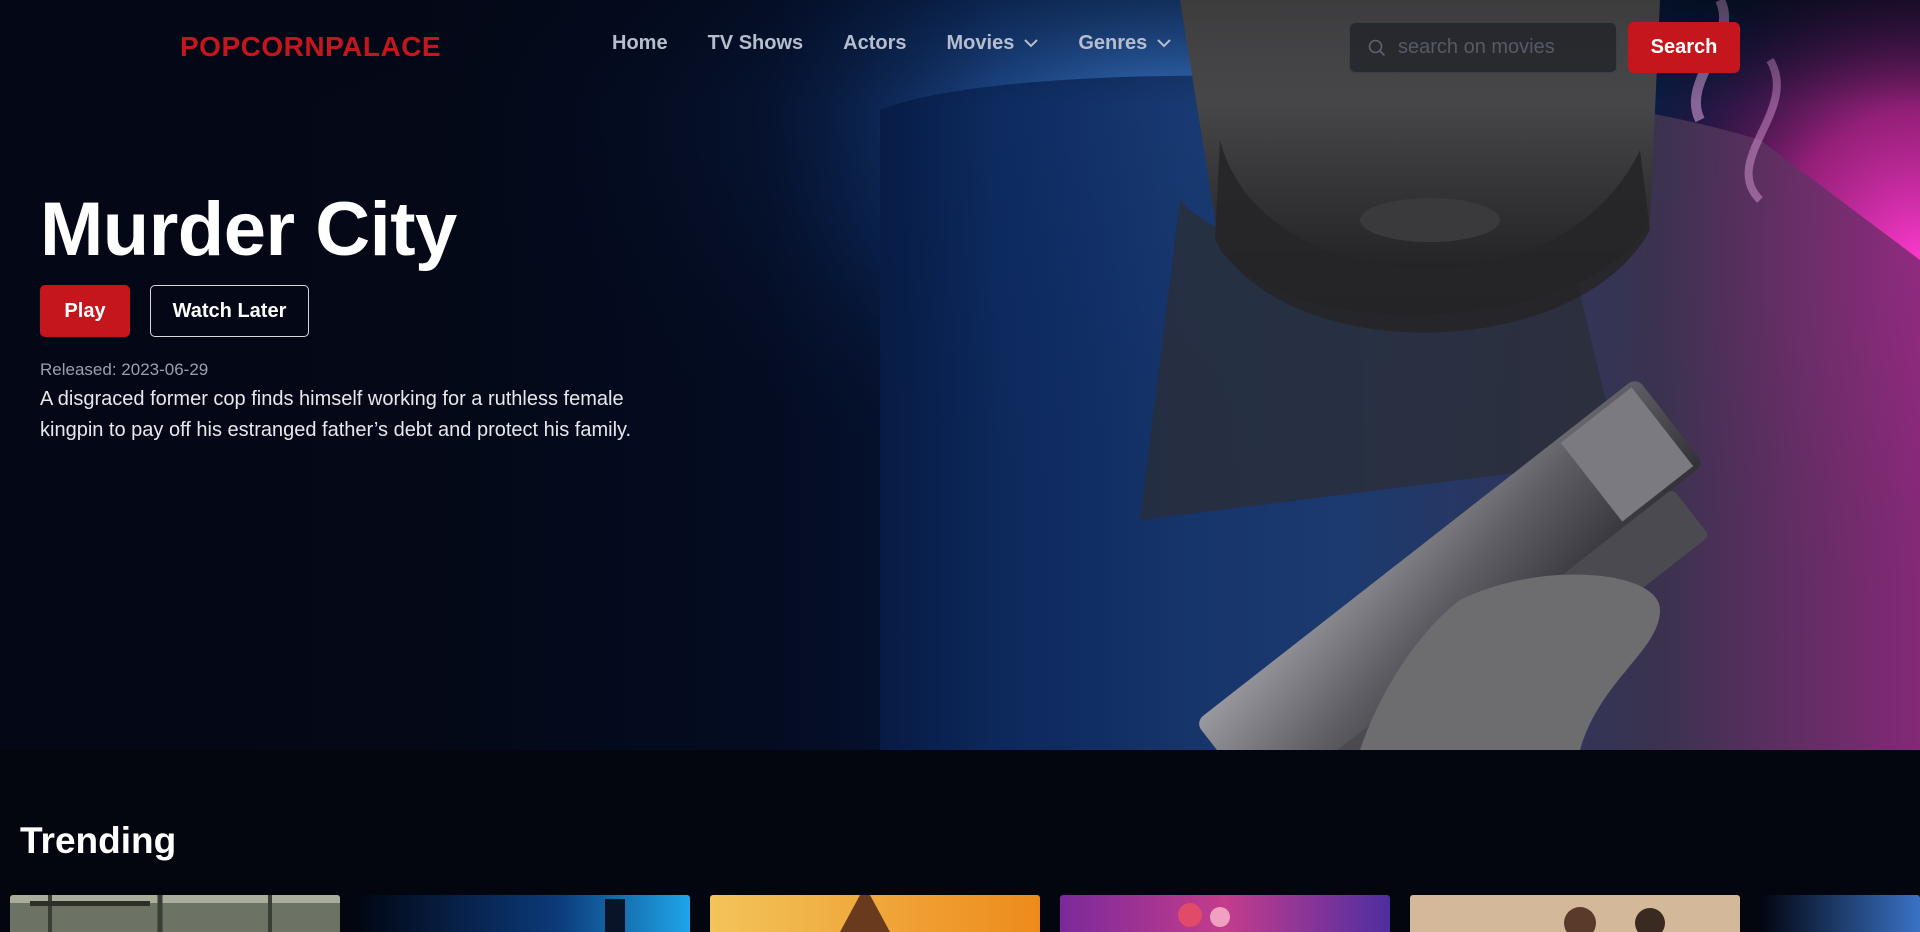  I want to click on nav-link-actors: Actors, so click(874, 43).